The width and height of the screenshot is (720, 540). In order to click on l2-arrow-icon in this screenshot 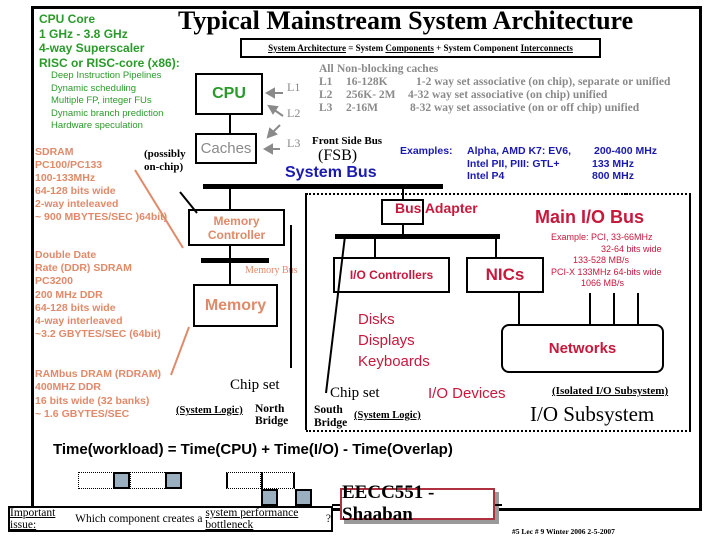, I will do `click(275, 110)`.